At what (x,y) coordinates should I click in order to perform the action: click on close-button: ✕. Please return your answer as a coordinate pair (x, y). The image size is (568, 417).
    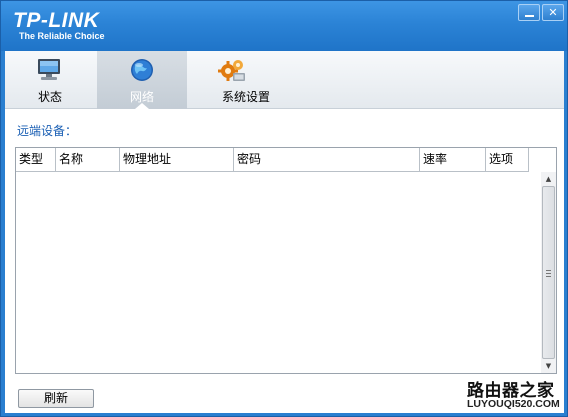
    Looking at the image, I should click on (553, 12).